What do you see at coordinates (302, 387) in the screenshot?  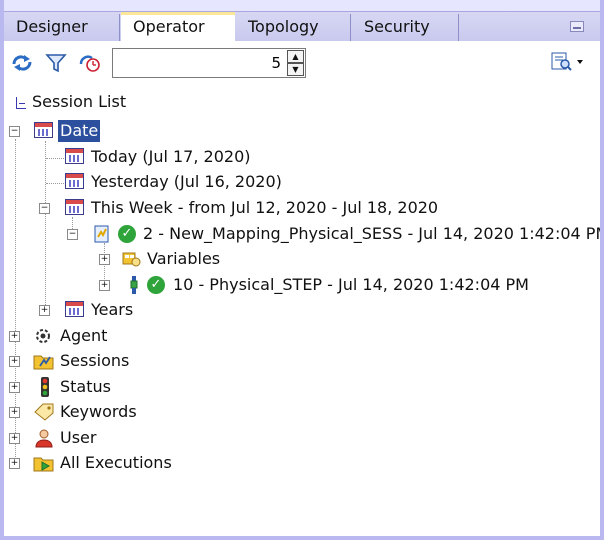 I see `tree-node-status: + Status` at bounding box center [302, 387].